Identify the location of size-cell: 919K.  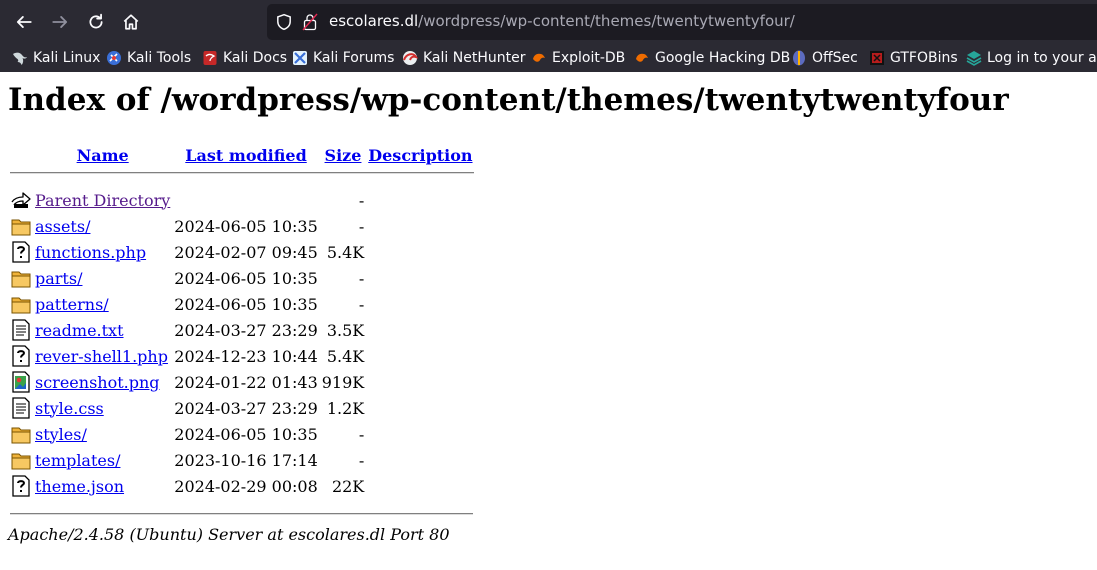
(343, 382).